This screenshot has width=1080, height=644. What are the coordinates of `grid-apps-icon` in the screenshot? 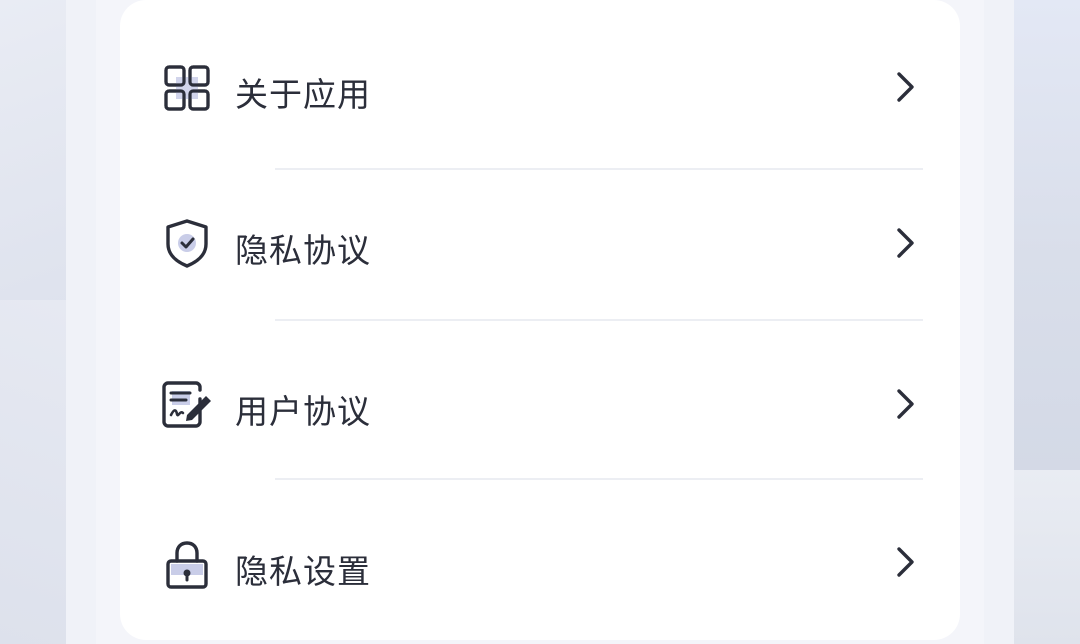 It's located at (187, 88).